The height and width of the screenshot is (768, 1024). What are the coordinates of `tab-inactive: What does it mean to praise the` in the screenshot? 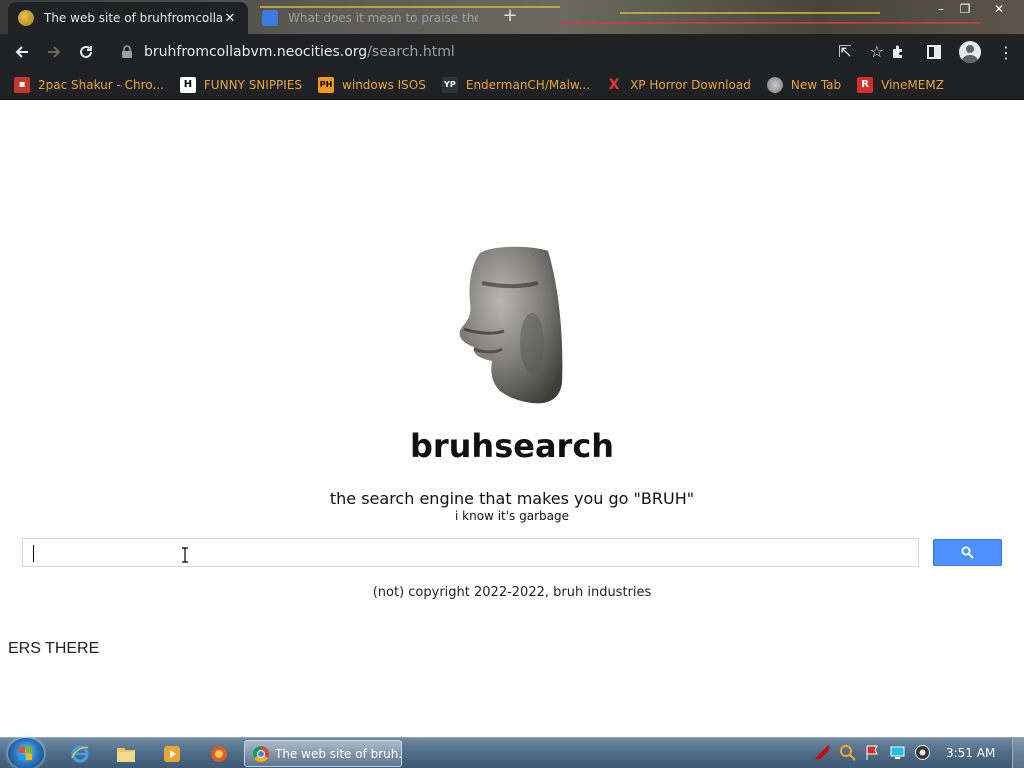 It's located at (370, 18).